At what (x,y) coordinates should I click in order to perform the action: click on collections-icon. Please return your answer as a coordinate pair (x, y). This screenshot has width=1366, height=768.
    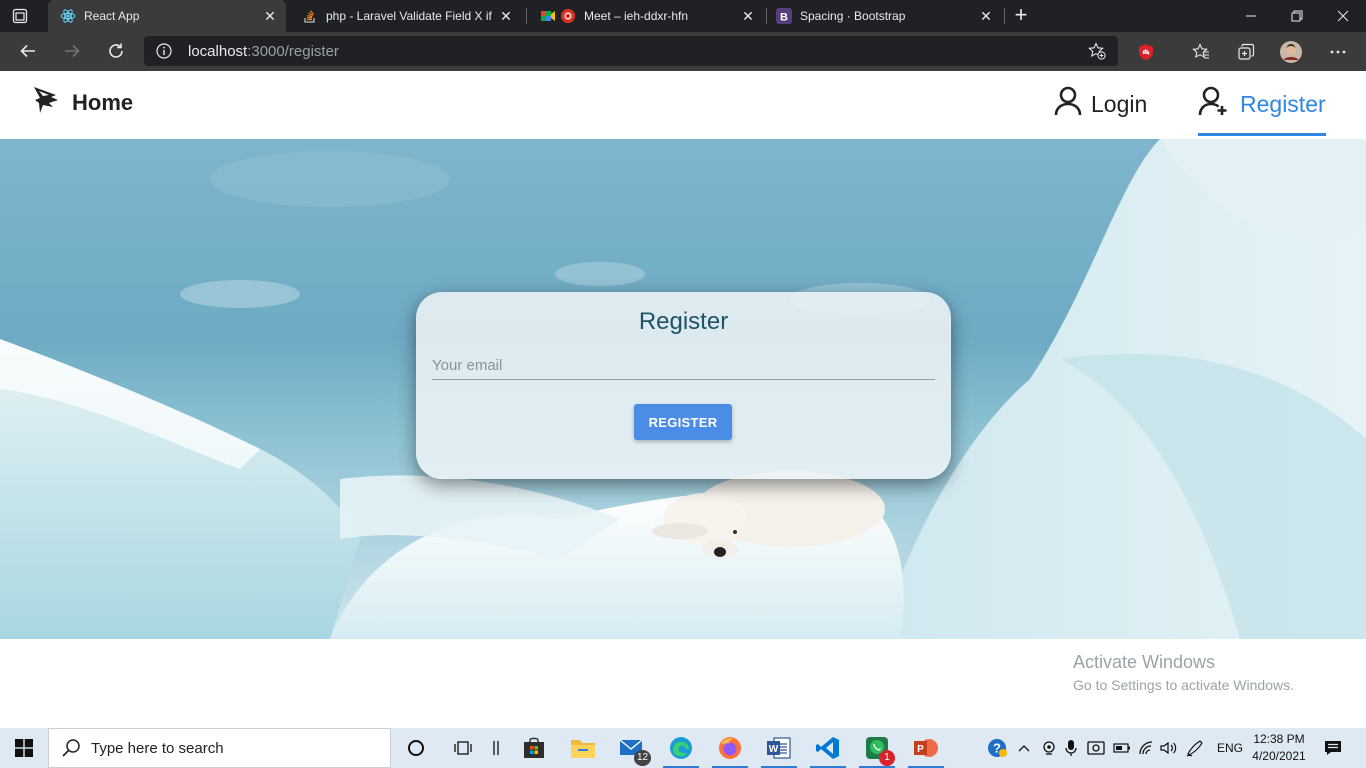
    Looking at the image, I should click on (1246, 52).